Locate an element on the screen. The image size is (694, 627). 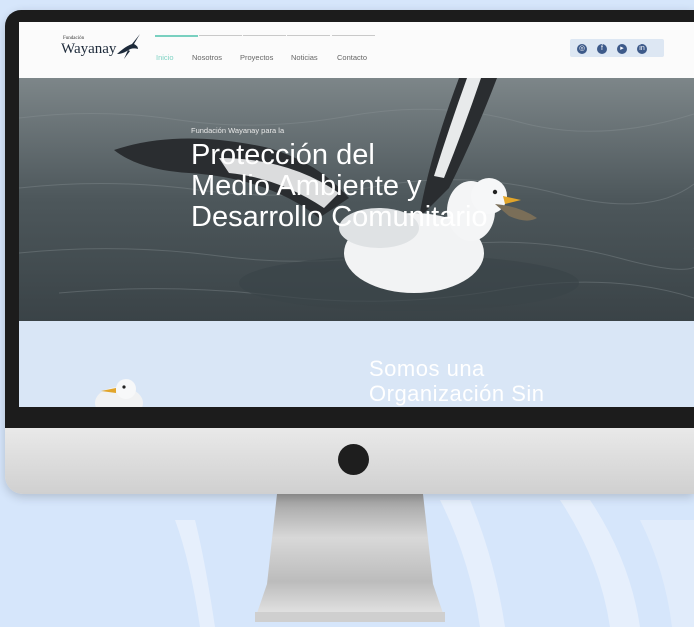
hero-title-line: Desarrollo Comunitario is located at coordinates (339, 217).